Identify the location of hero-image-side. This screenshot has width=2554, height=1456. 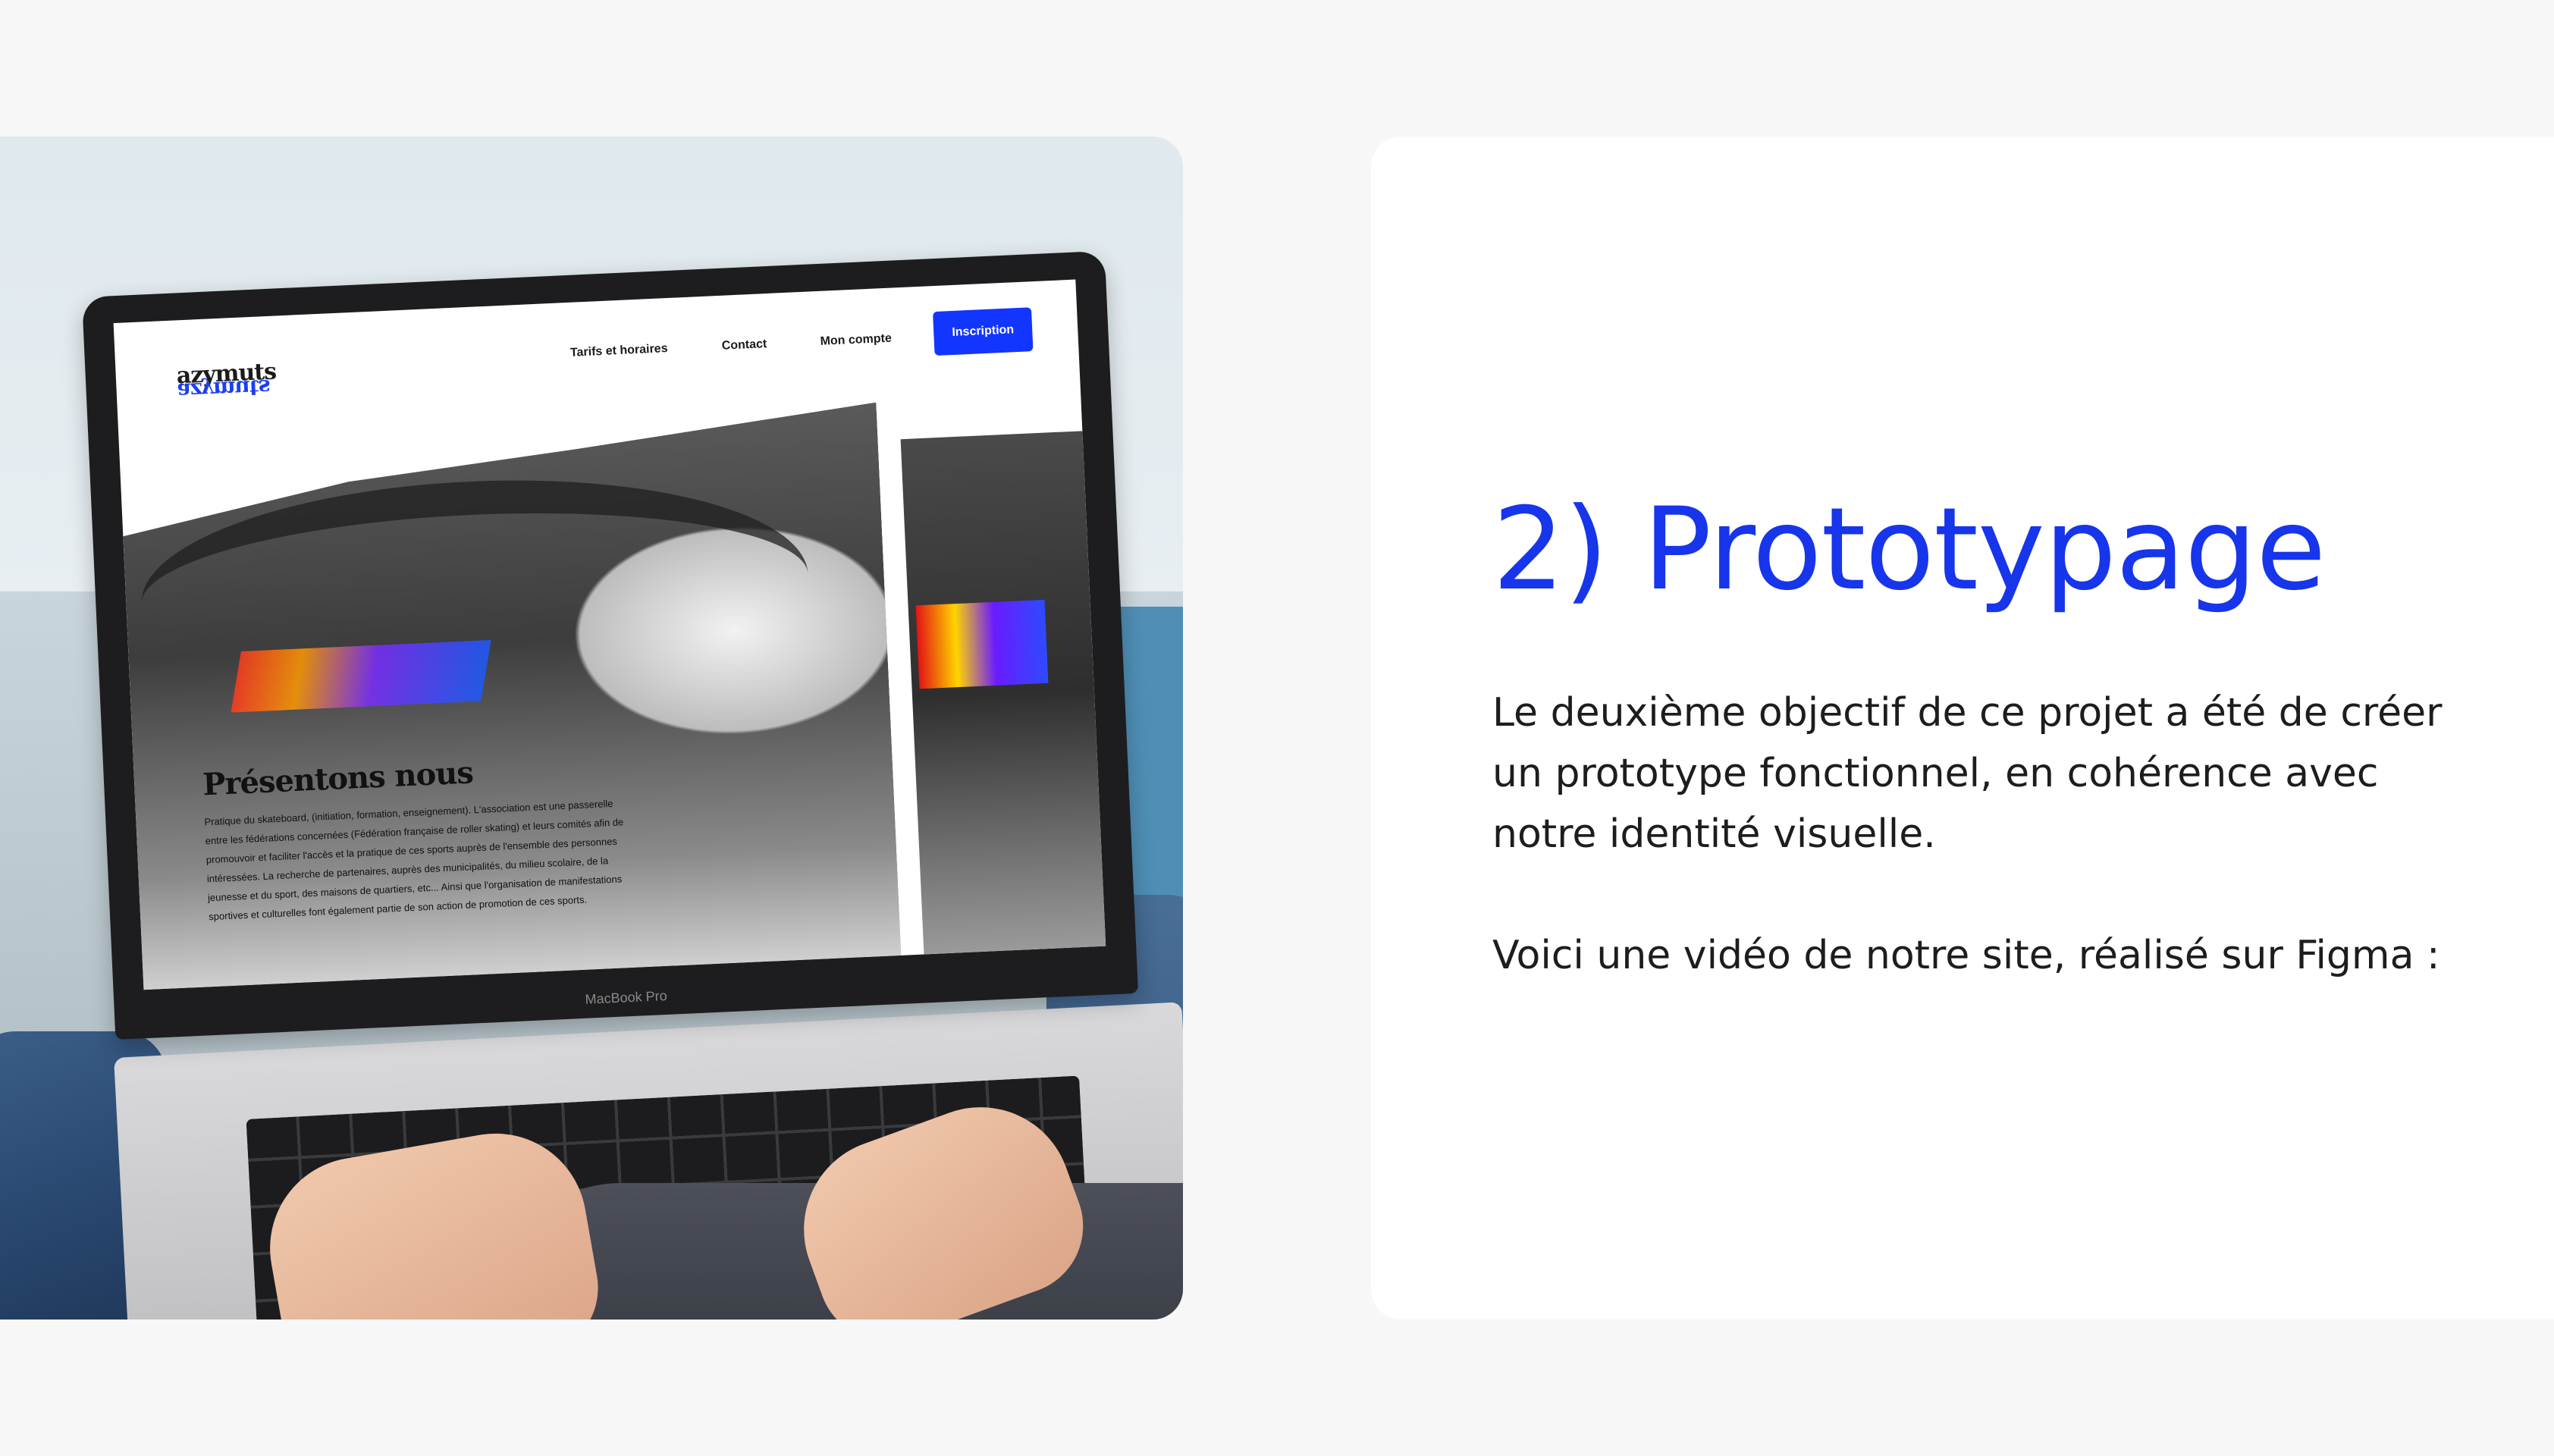
(1003, 693).